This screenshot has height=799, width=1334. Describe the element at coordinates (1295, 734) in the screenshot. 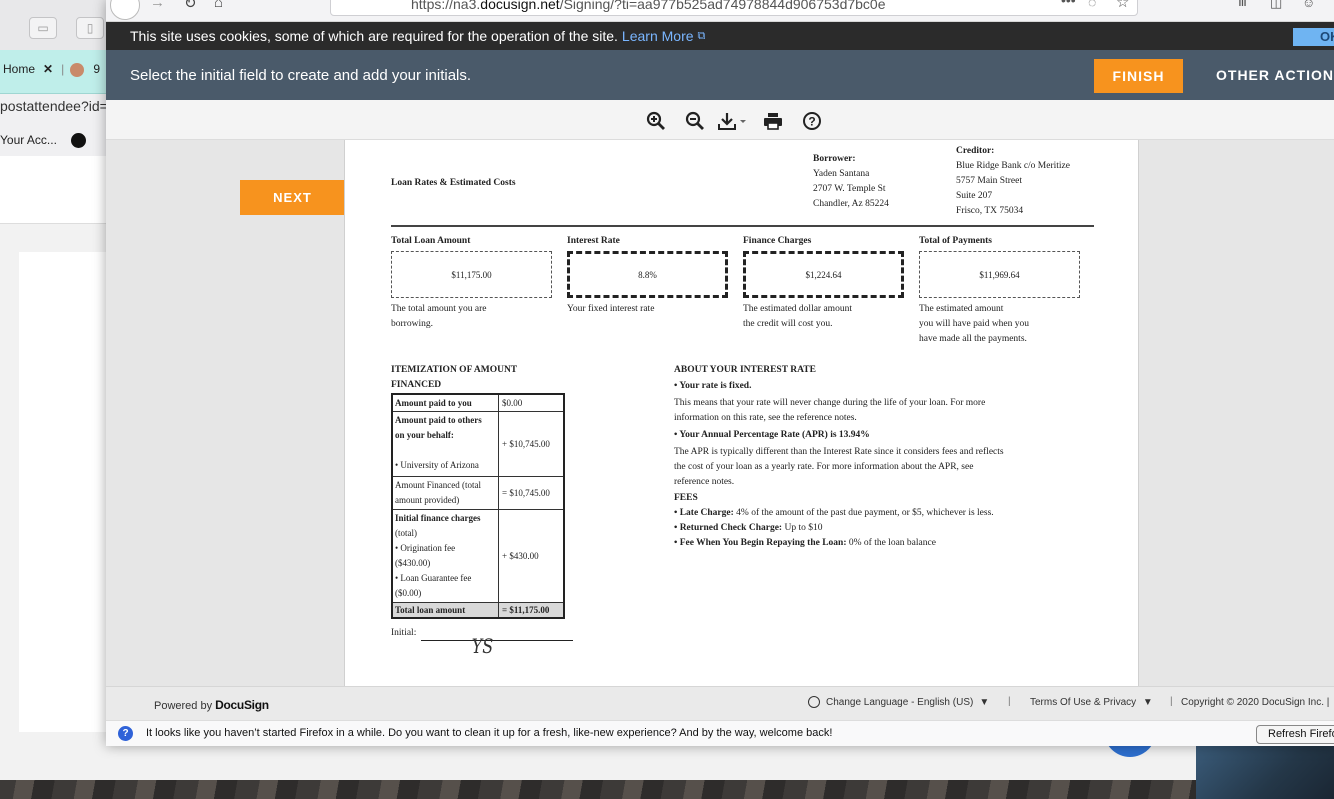

I see `refresh-firefox-button: Refresh Firefox` at that location.